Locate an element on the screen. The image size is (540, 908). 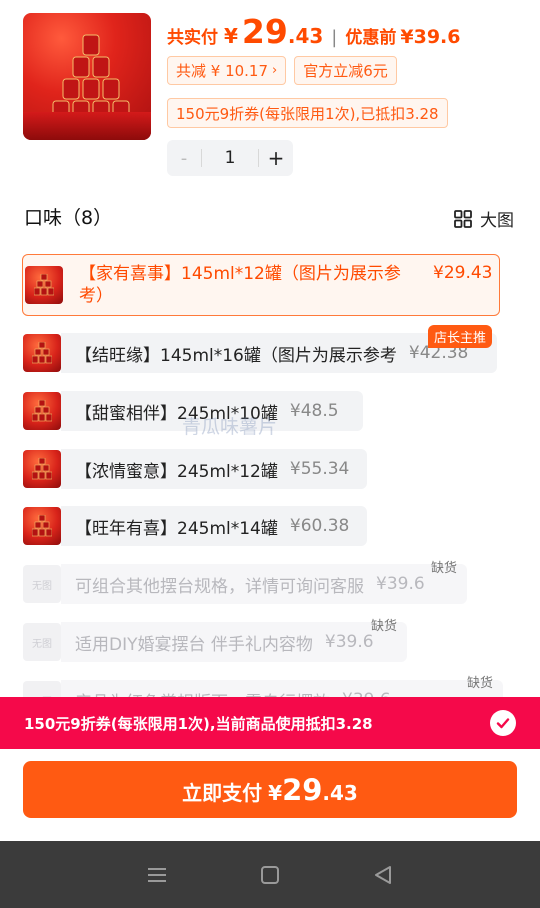
discount-total-tag: 共减 ¥ 10.17 › is located at coordinates (227, 70).